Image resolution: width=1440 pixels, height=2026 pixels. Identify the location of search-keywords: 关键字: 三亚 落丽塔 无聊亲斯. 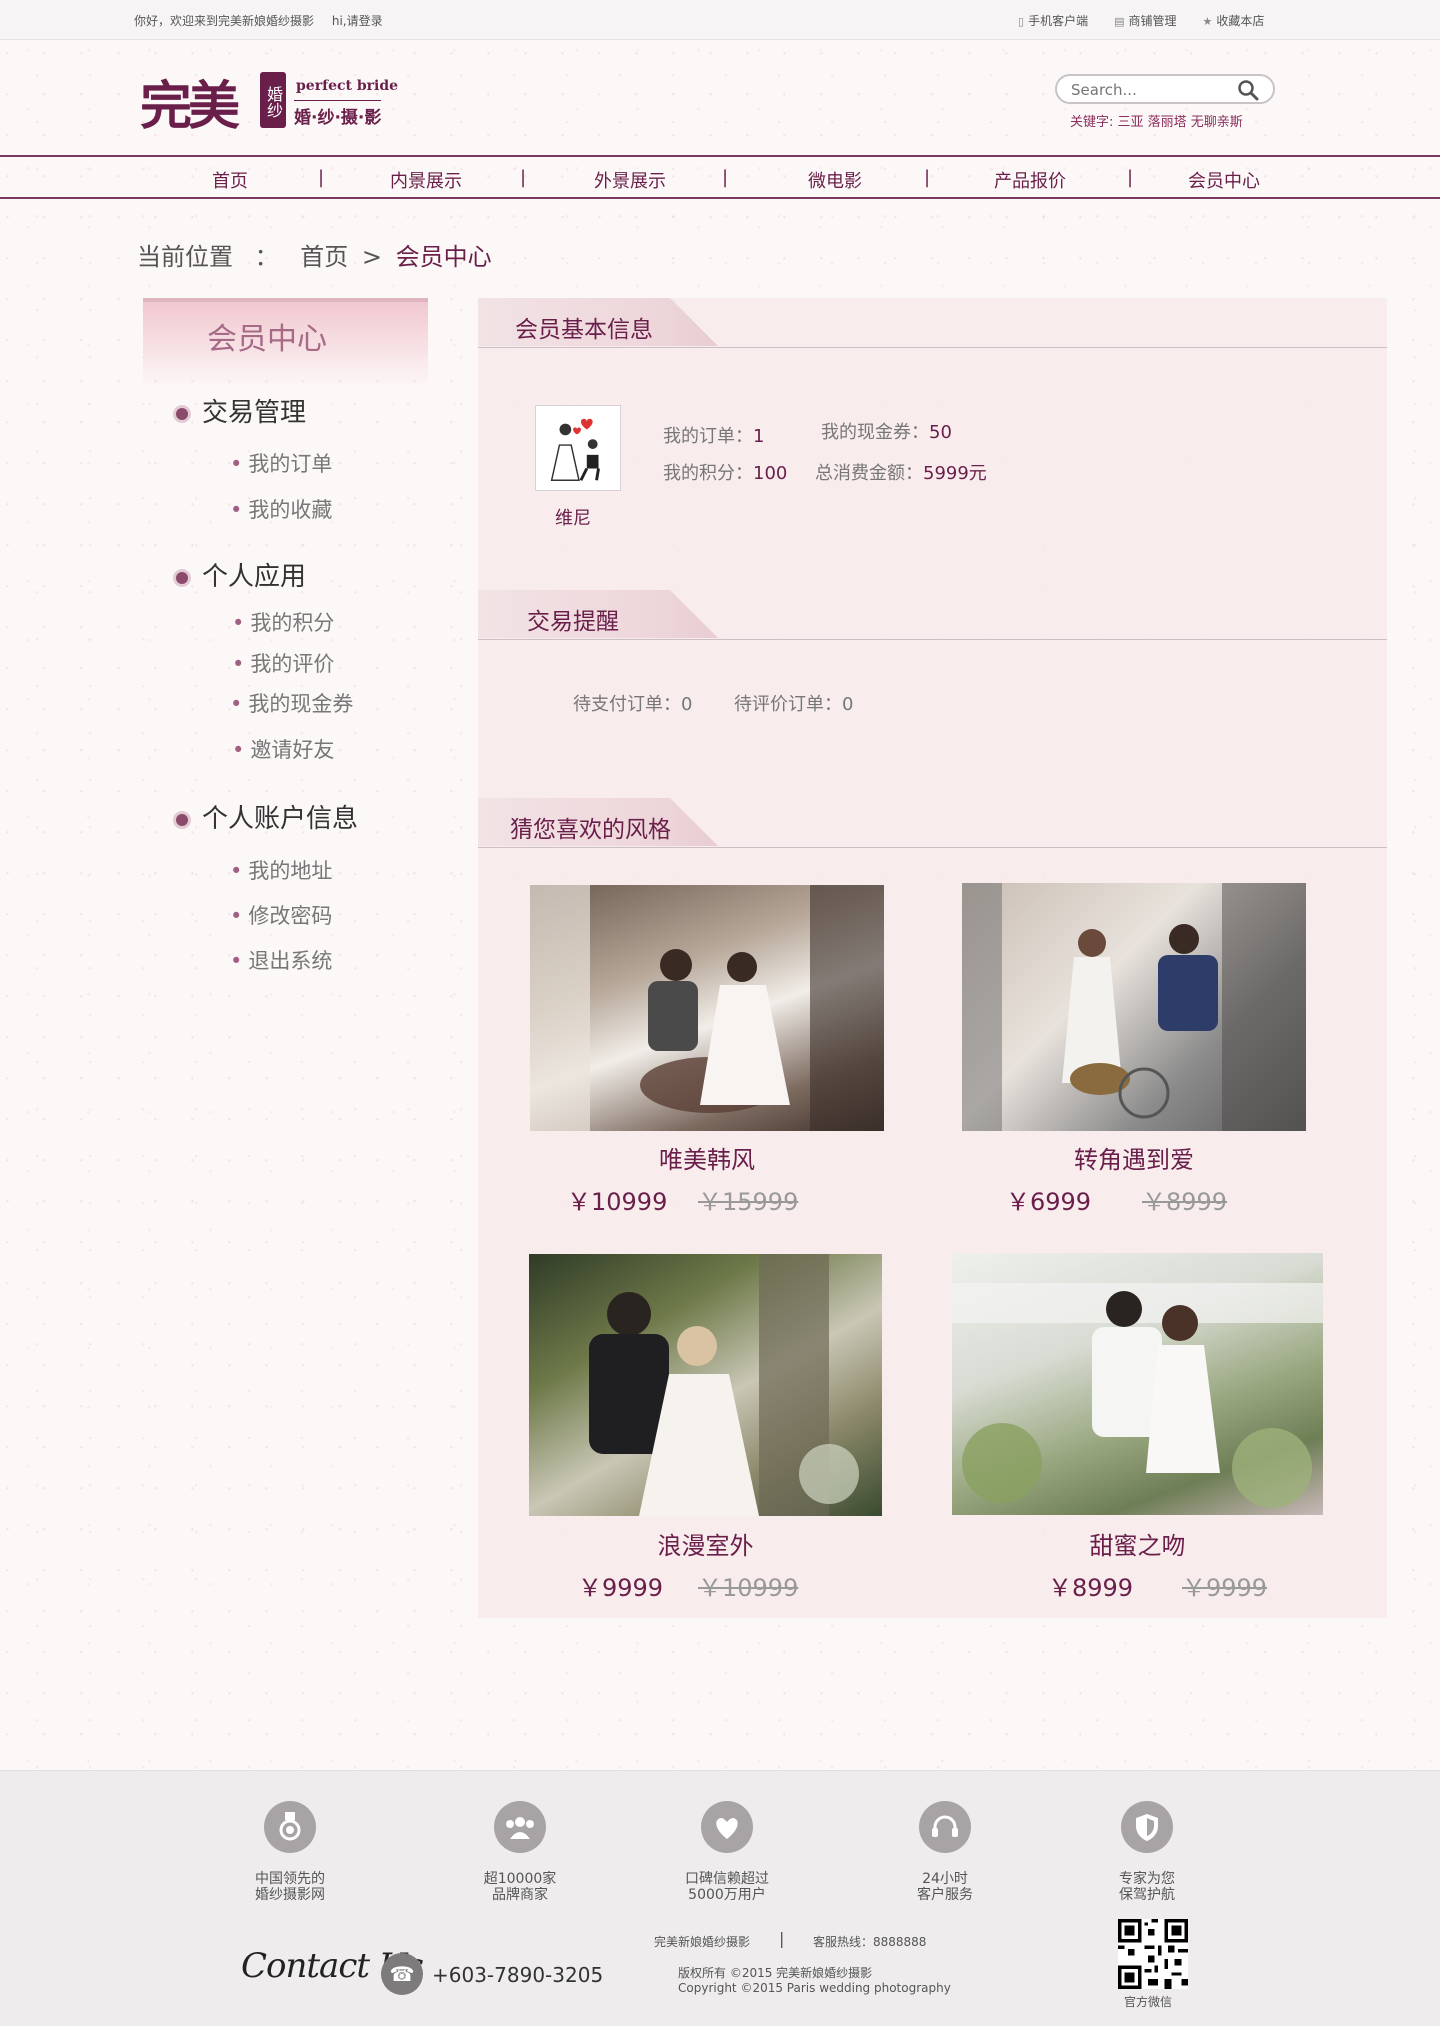
(1156, 120).